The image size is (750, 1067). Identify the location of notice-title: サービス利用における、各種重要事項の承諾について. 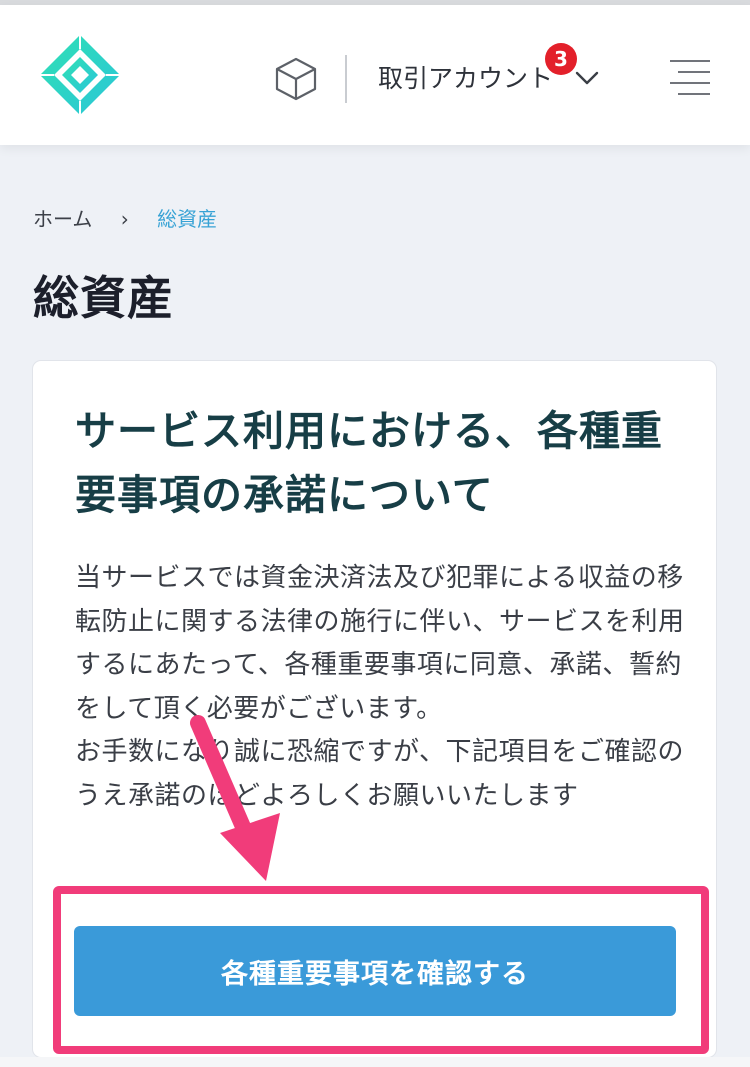
(369, 463).